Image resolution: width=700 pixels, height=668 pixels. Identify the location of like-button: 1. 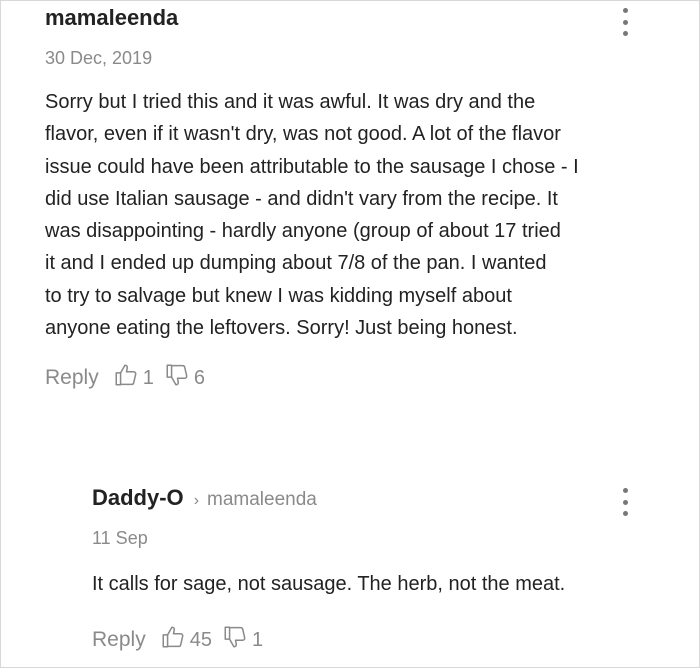
(133, 378).